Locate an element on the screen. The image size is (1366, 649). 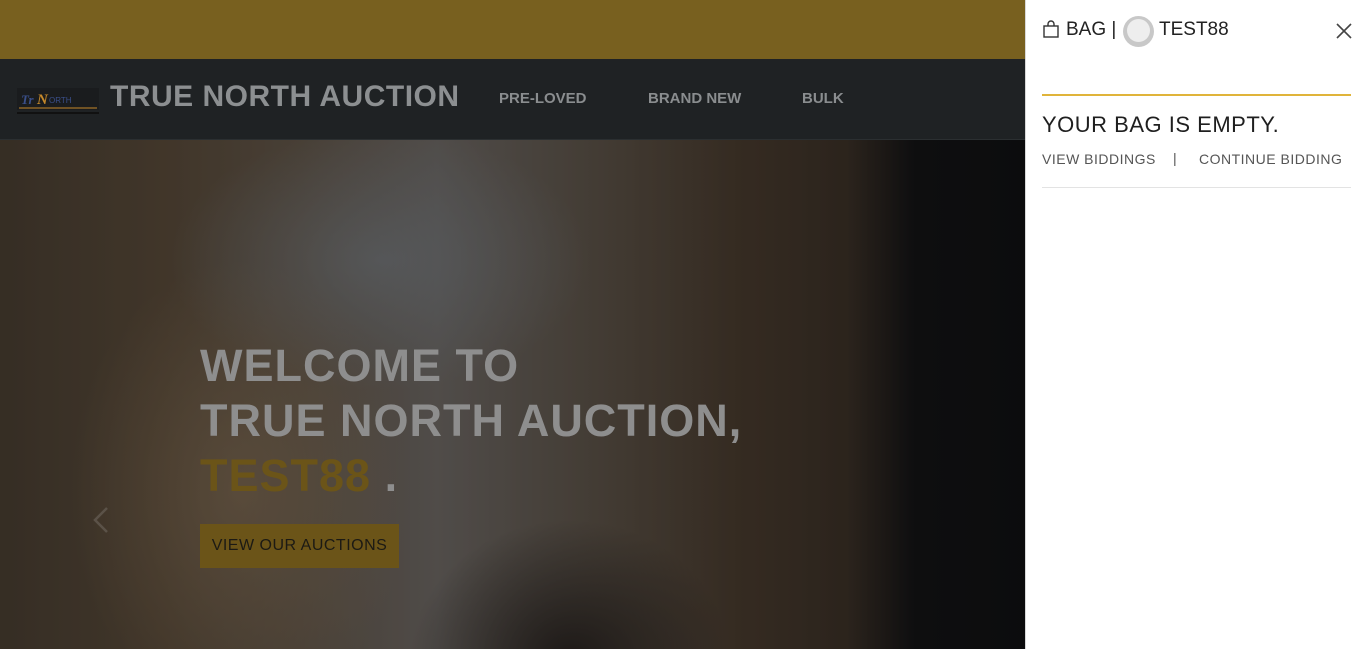
svg-text: ORTH is located at coordinates (60, 100).